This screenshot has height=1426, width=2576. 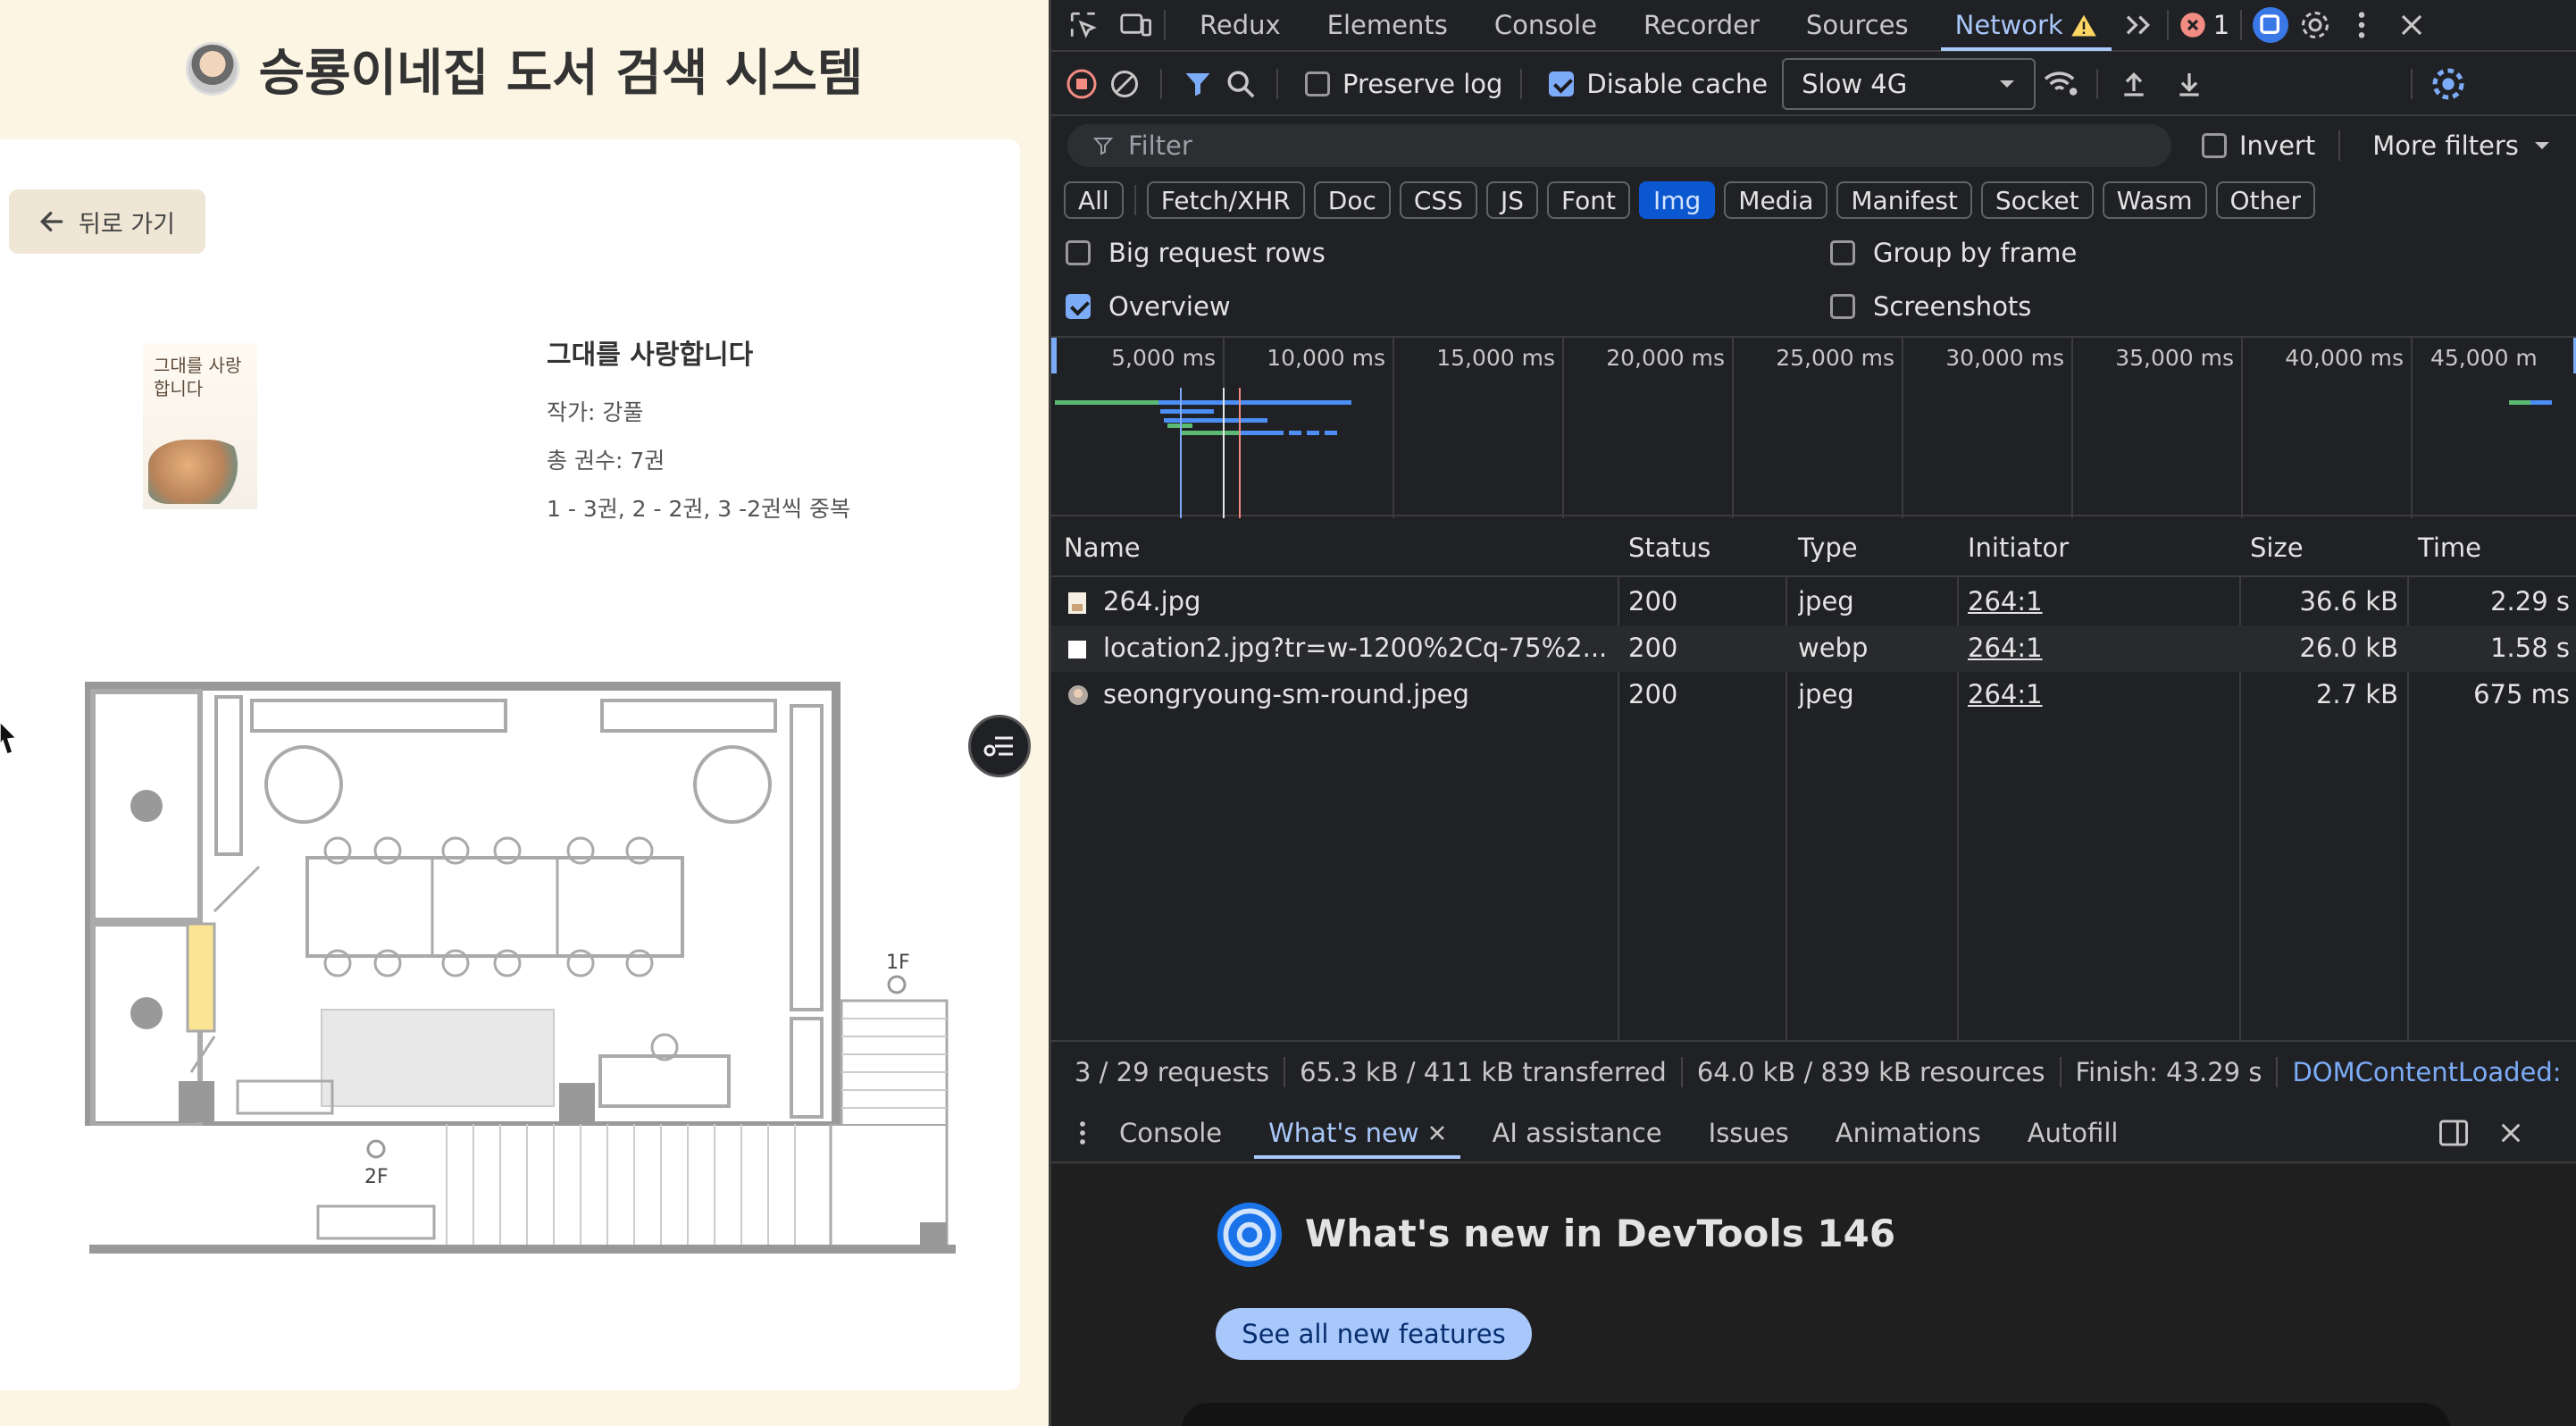 What do you see at coordinates (1241, 84) in the screenshot?
I see `search-icon` at bounding box center [1241, 84].